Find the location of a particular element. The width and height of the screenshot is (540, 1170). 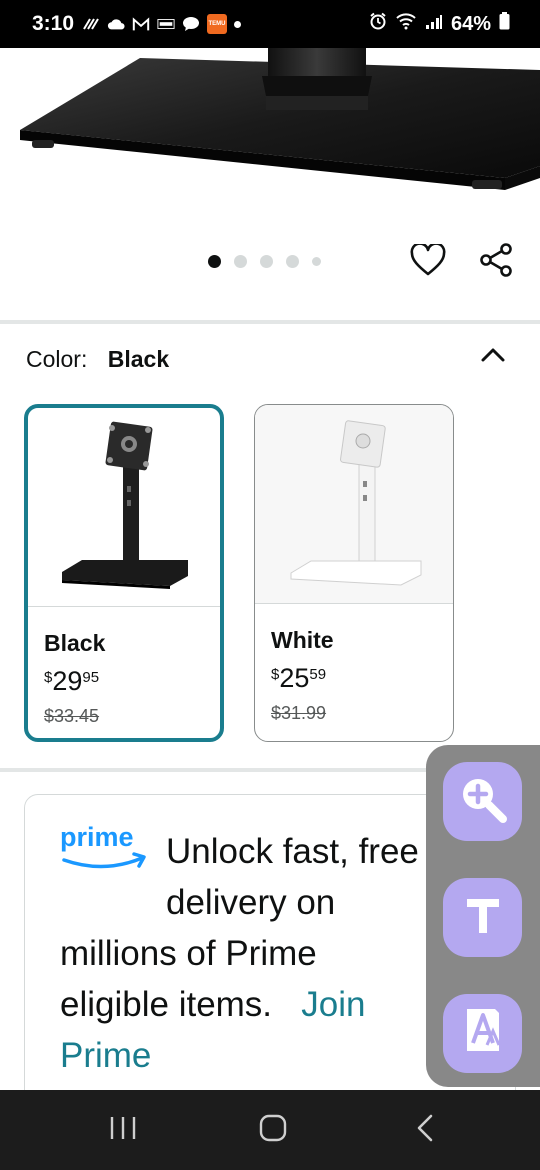

cloud-icon is located at coordinates (116, 24).